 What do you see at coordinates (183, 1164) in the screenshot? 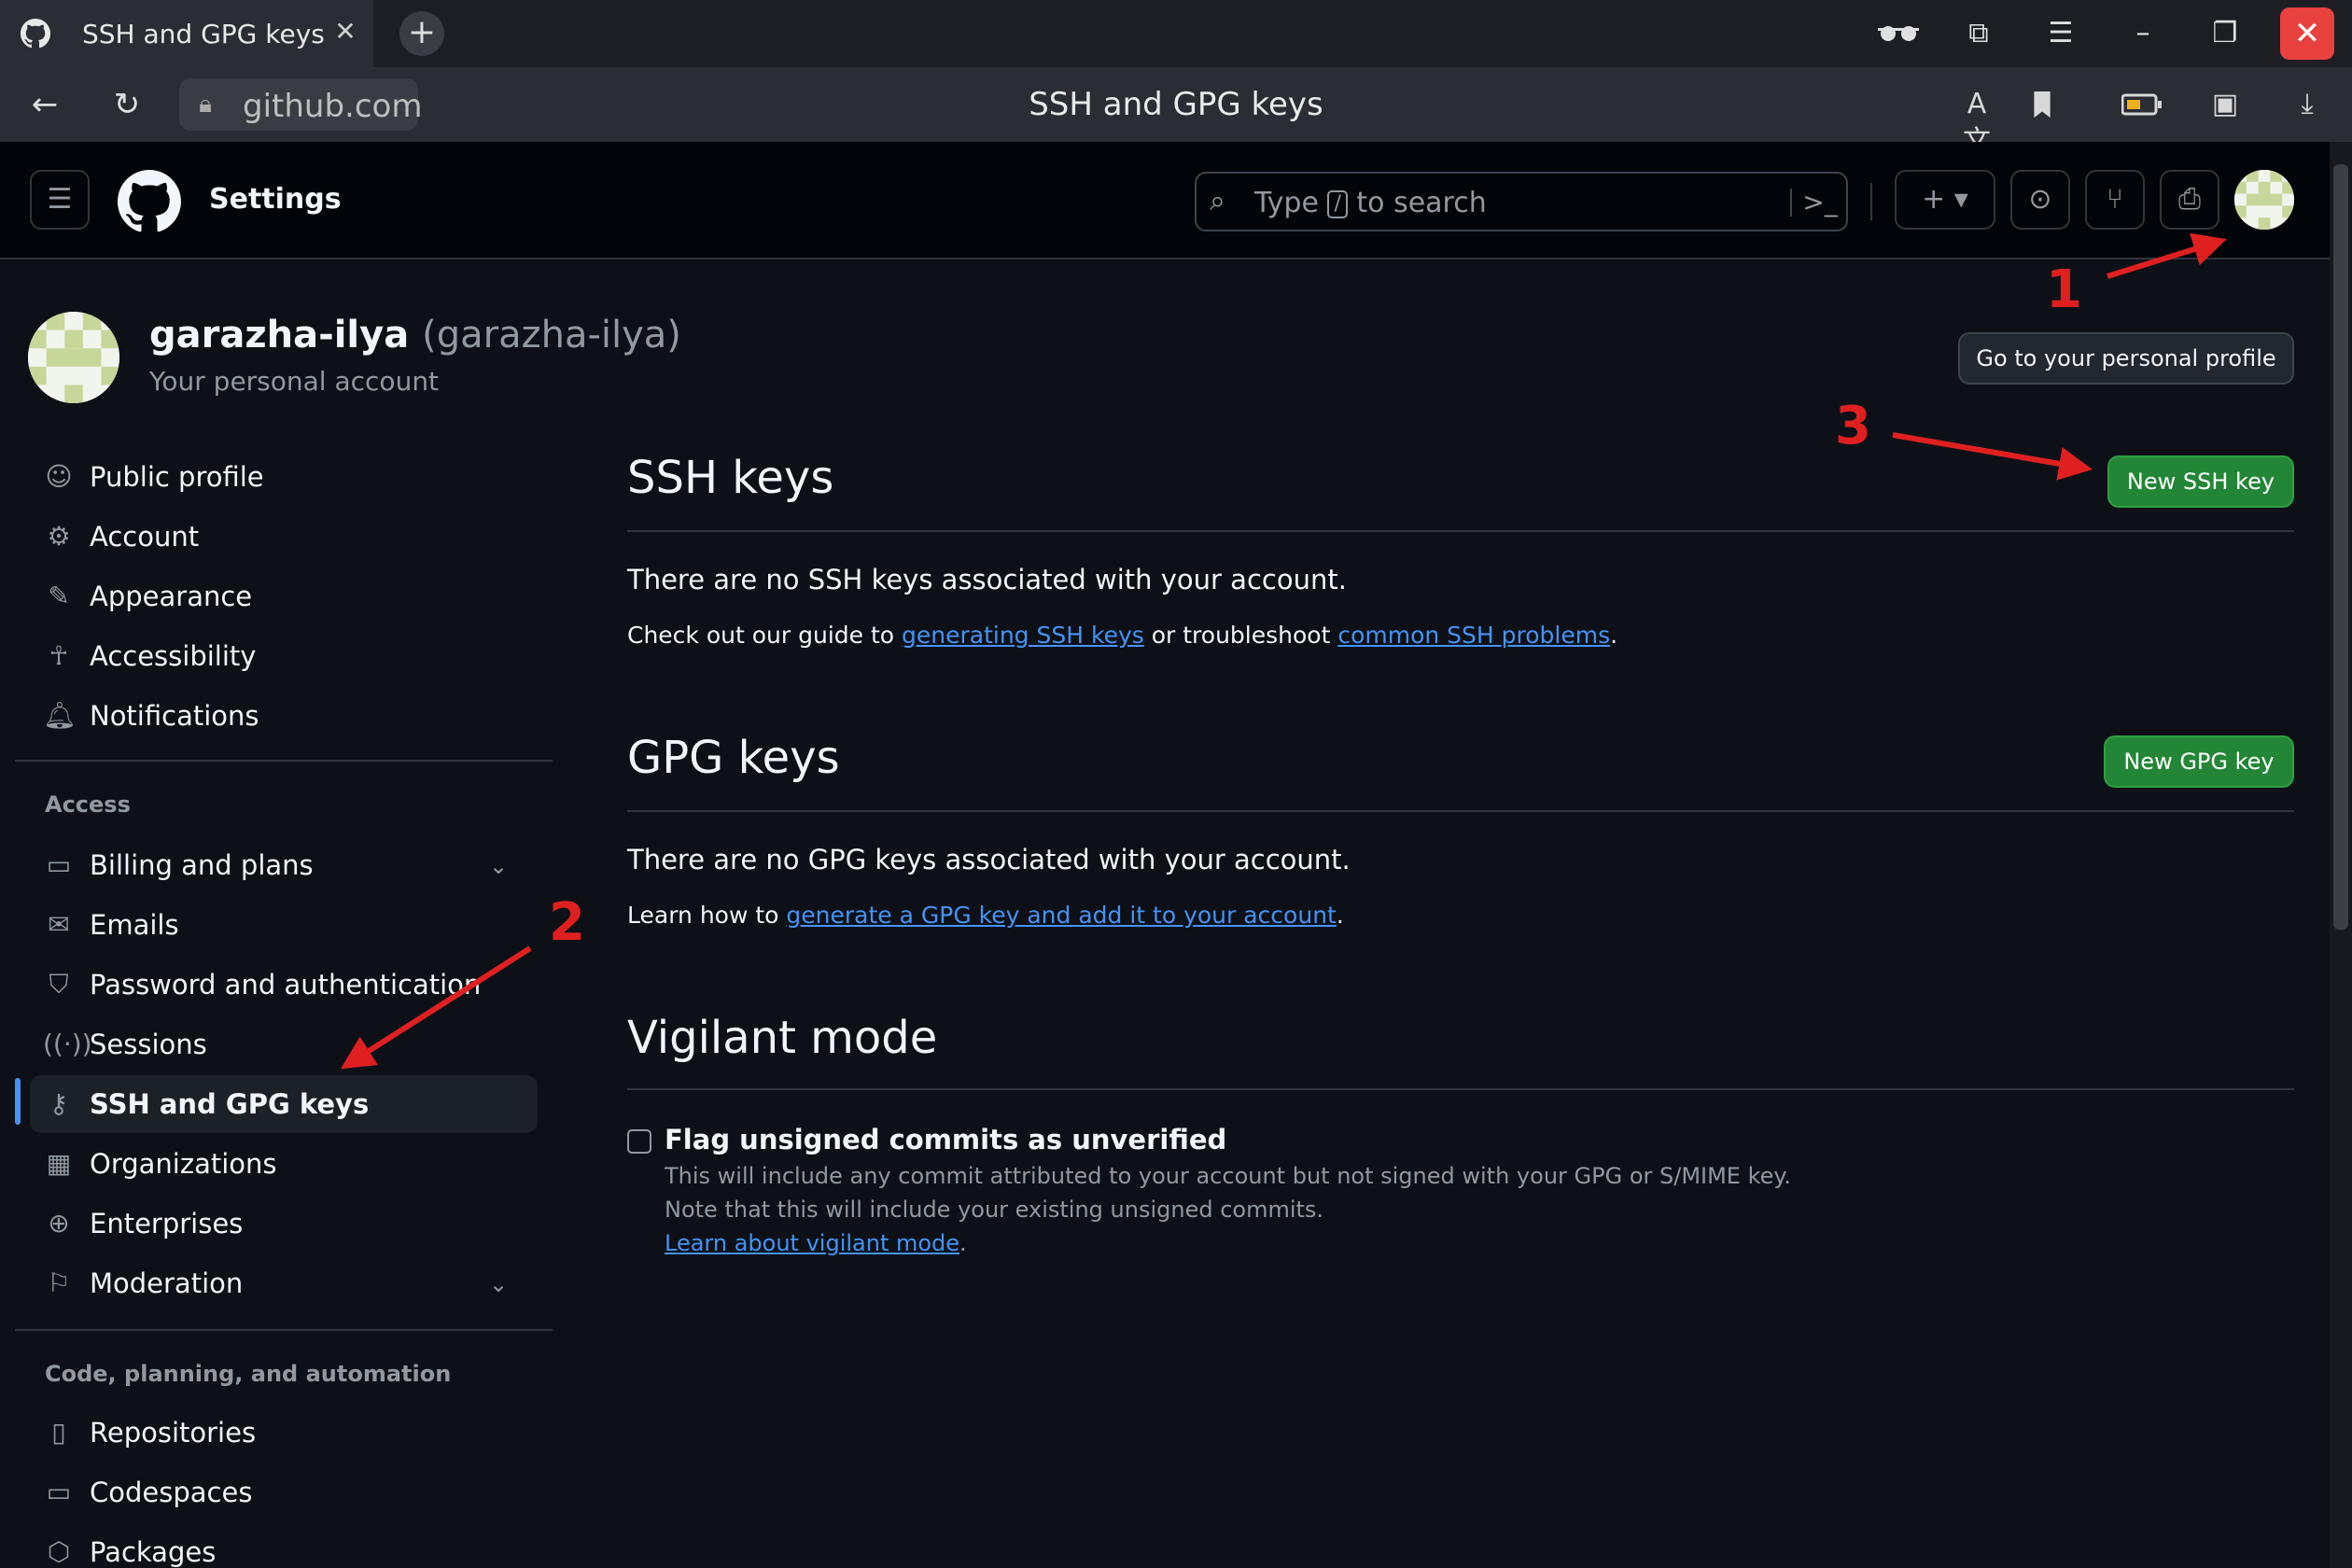
I see `sidebar-item-label: Organizations` at bounding box center [183, 1164].